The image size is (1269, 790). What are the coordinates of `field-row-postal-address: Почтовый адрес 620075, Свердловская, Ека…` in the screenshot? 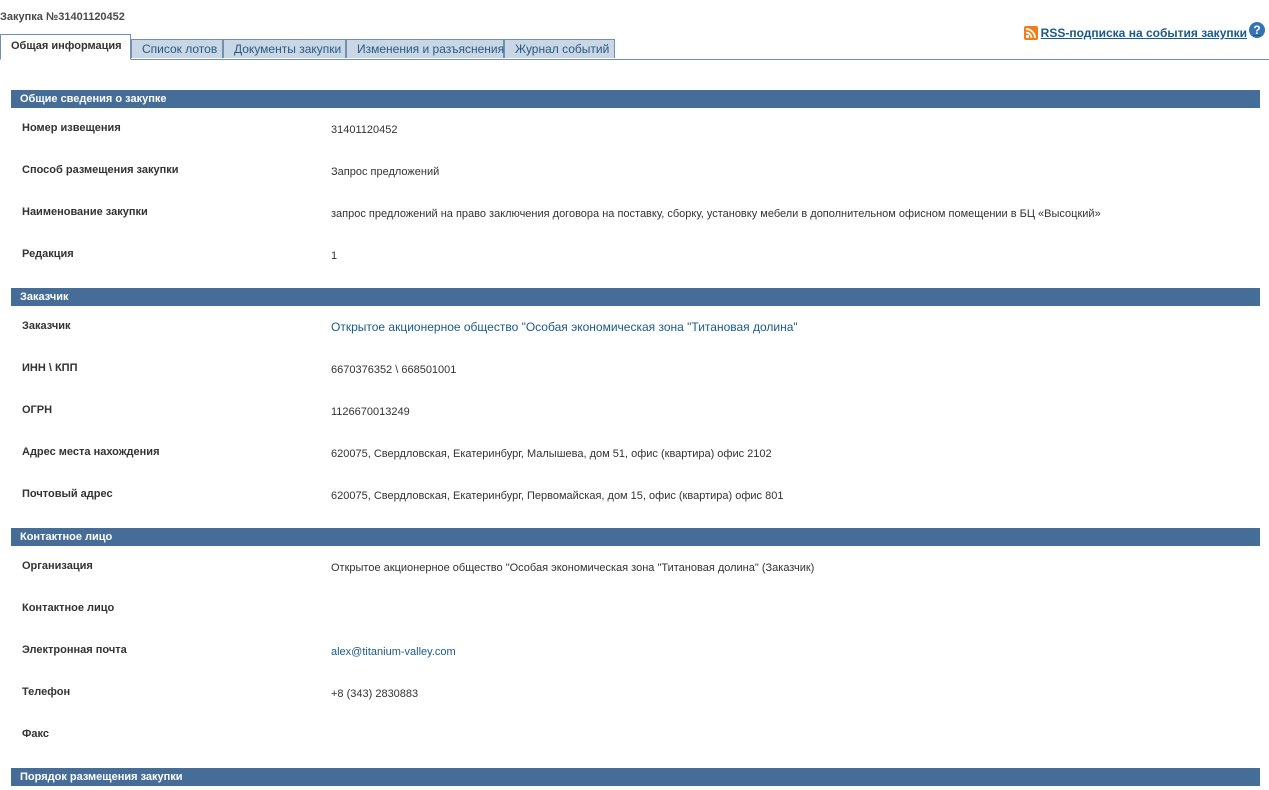 It's located at (634, 498).